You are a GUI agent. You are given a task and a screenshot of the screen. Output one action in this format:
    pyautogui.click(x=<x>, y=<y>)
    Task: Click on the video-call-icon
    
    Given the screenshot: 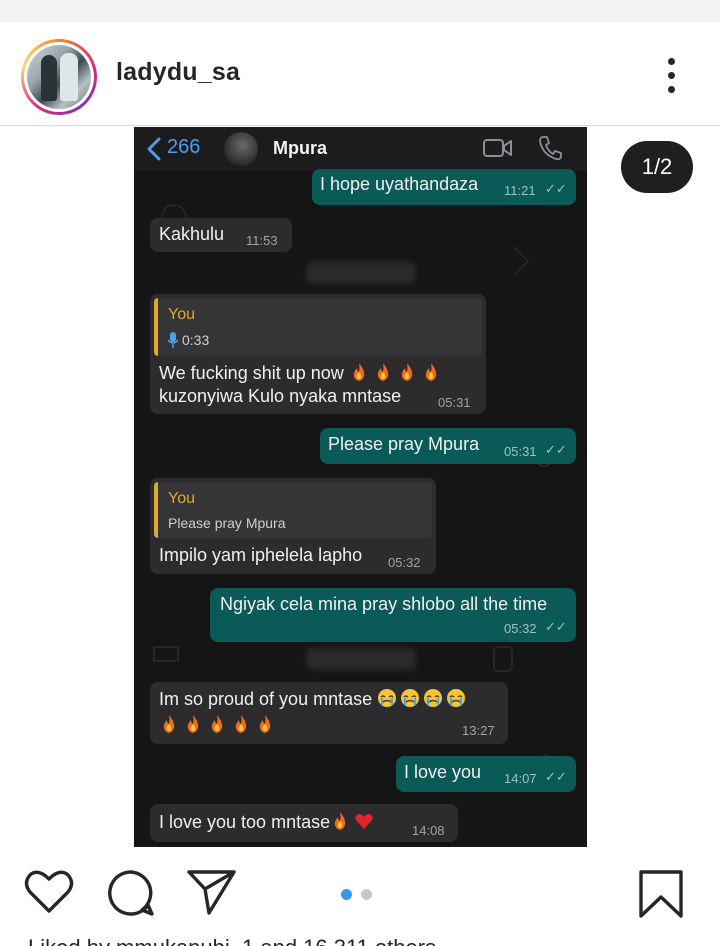 What is the action you would take?
    pyautogui.click(x=498, y=148)
    